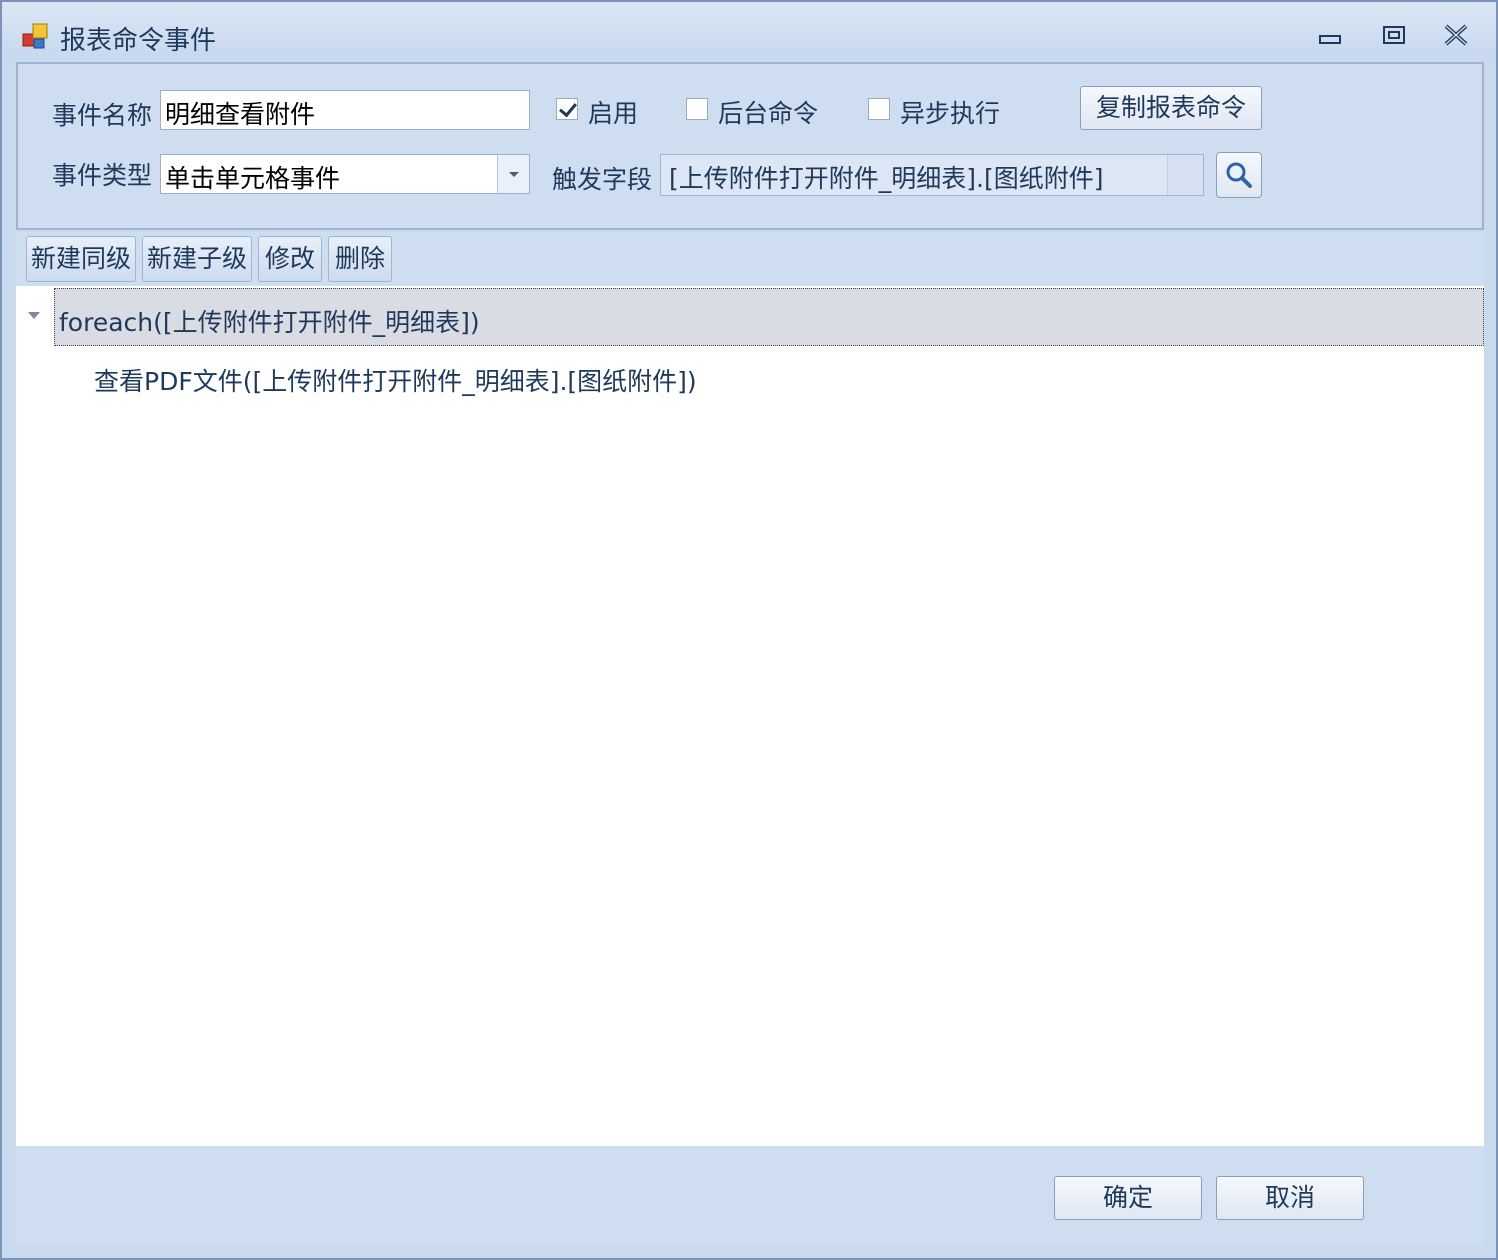 This screenshot has width=1498, height=1260. What do you see at coordinates (567, 109) in the screenshot?
I see `enable-checkbox` at bounding box center [567, 109].